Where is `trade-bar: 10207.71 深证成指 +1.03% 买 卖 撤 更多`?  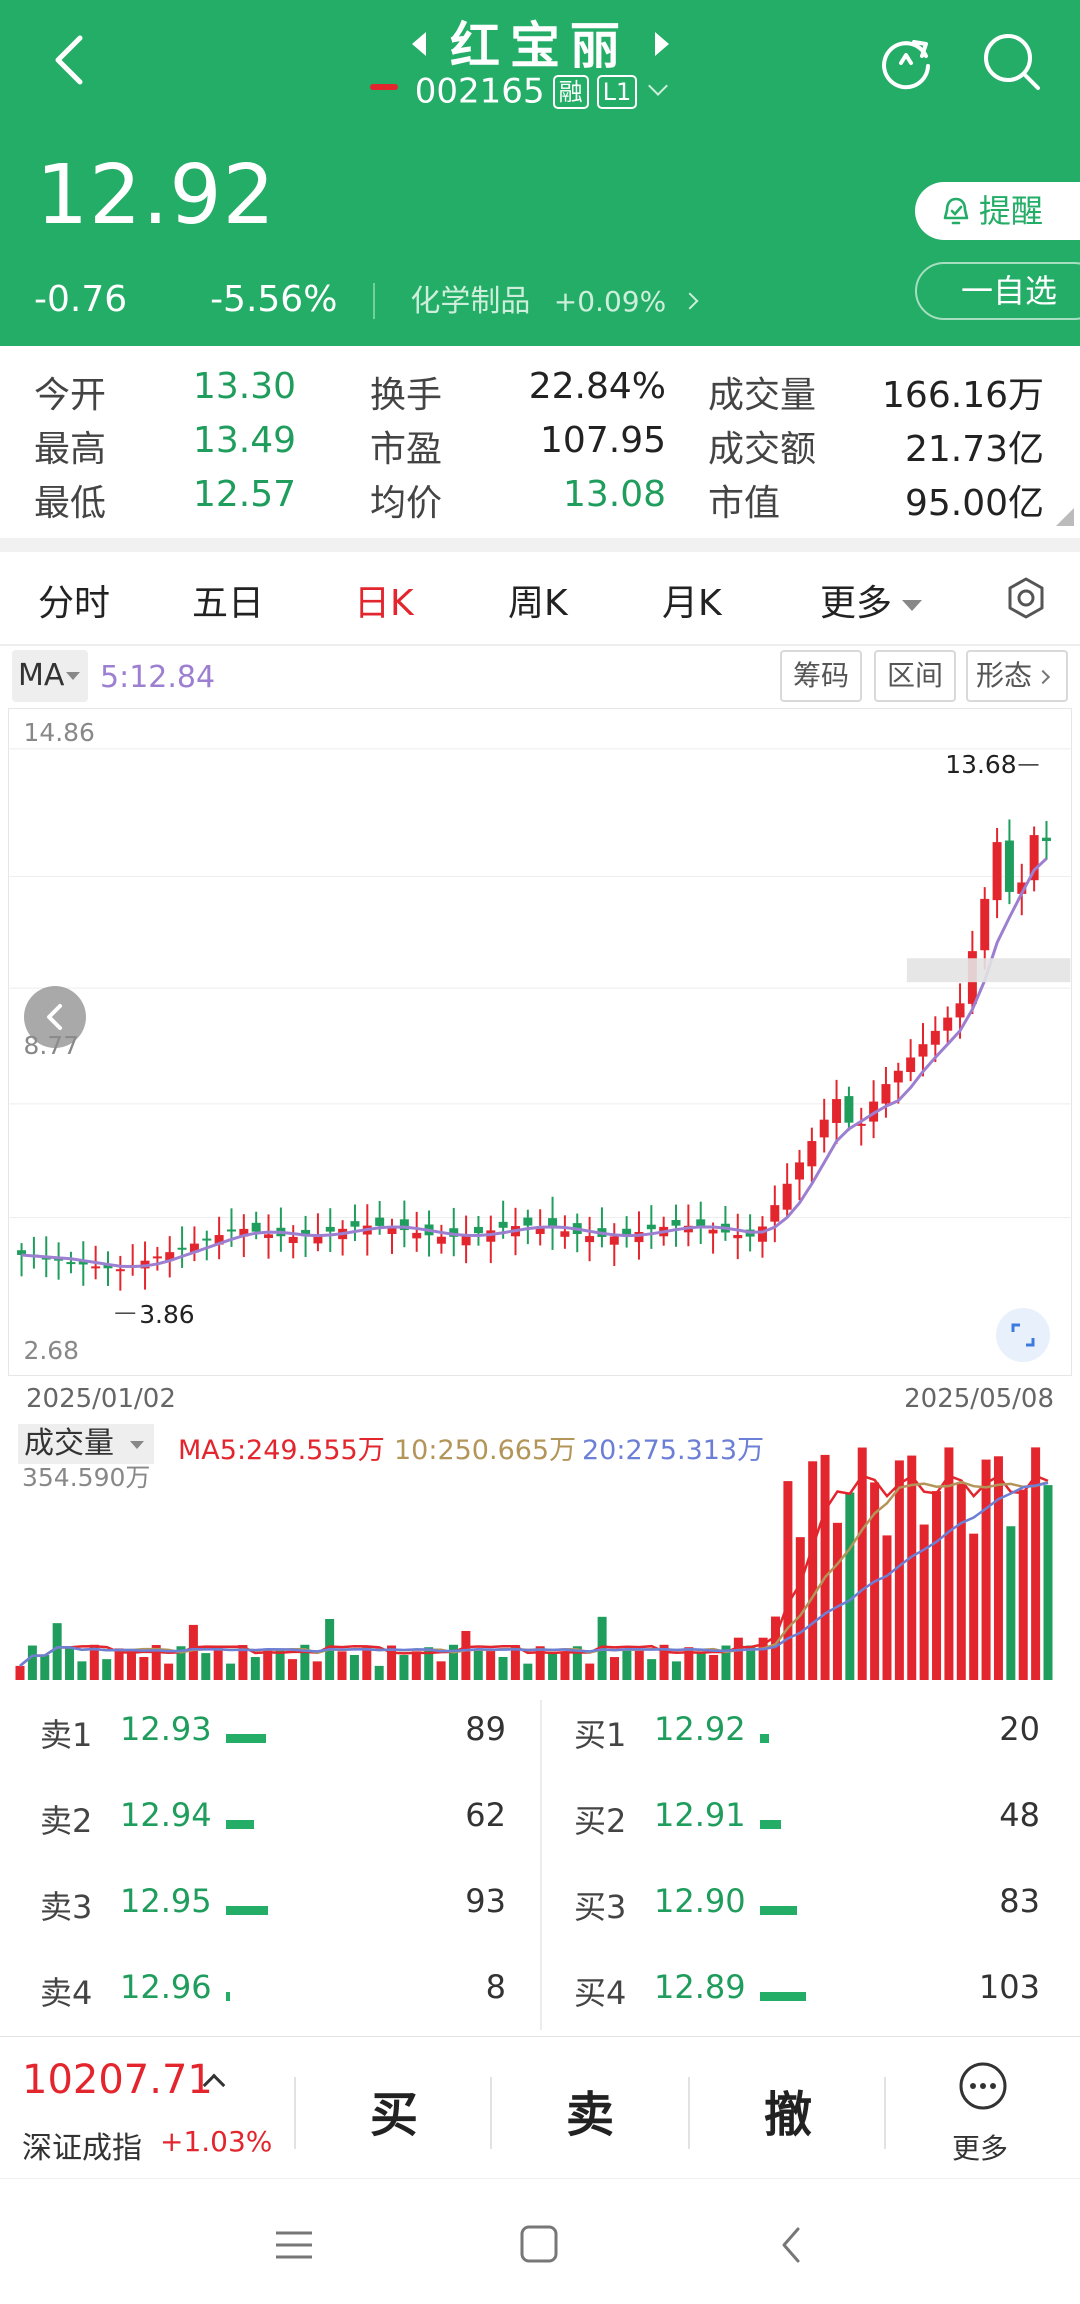 trade-bar: 10207.71 深证成指 +1.03% 买 卖 撤 更多 is located at coordinates (540, 2106).